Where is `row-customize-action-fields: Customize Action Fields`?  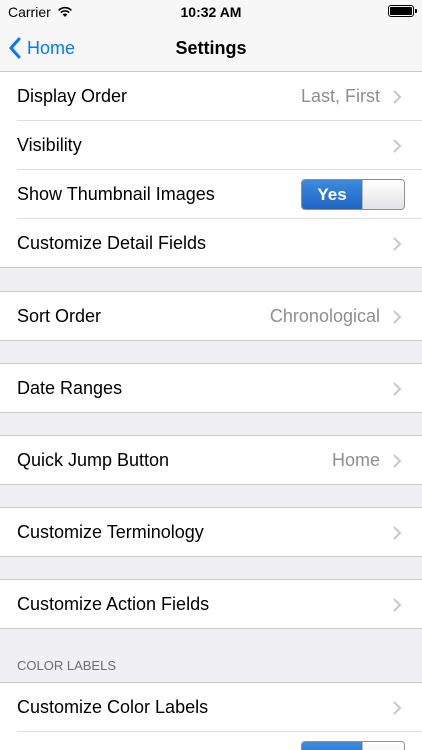
row-customize-action-fields: Customize Action Fields is located at coordinates (211, 604).